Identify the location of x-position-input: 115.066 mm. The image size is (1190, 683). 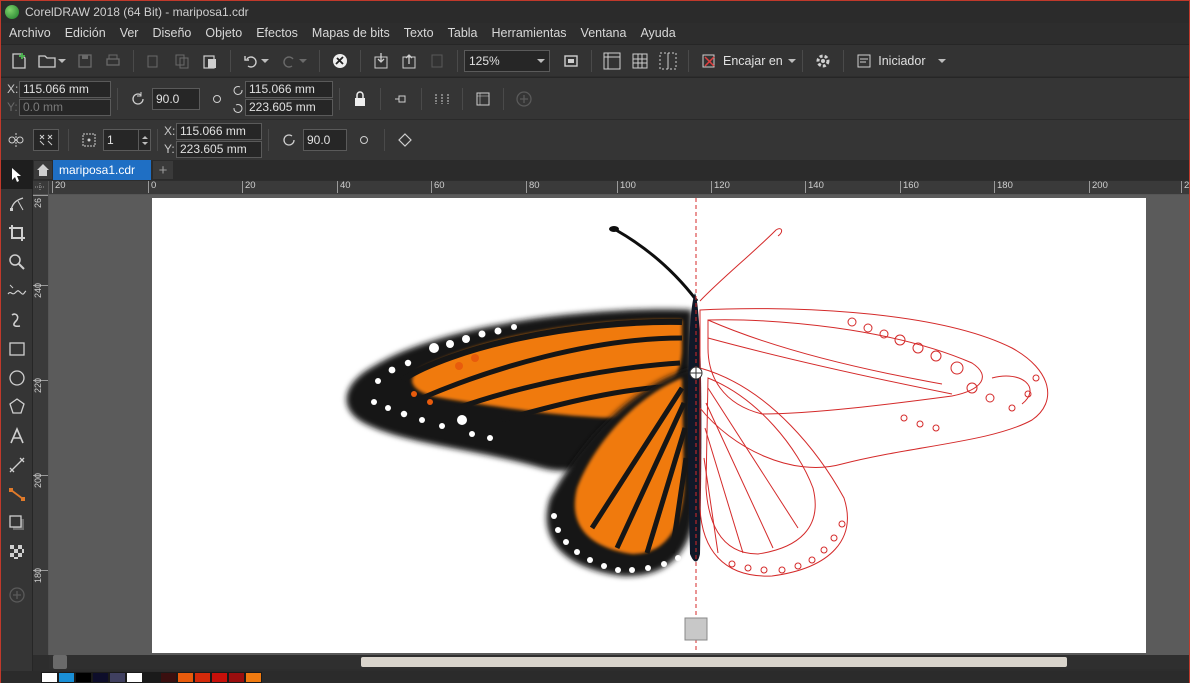
(65, 89).